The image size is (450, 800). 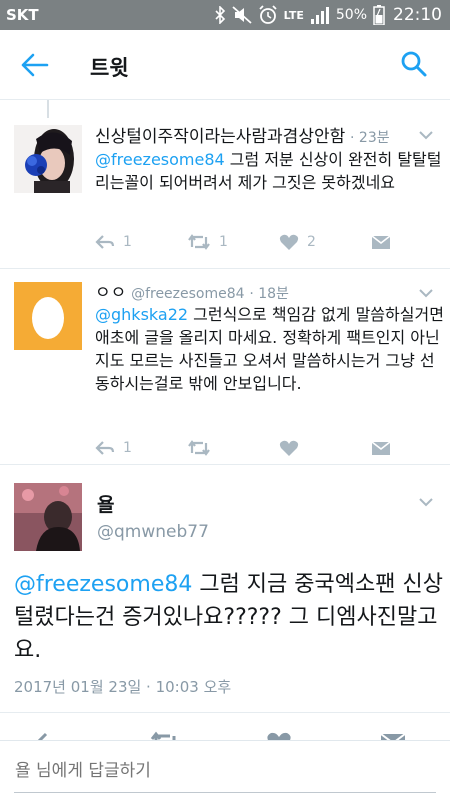 I want to click on tweet-actions: 1, so click(x=245, y=448).